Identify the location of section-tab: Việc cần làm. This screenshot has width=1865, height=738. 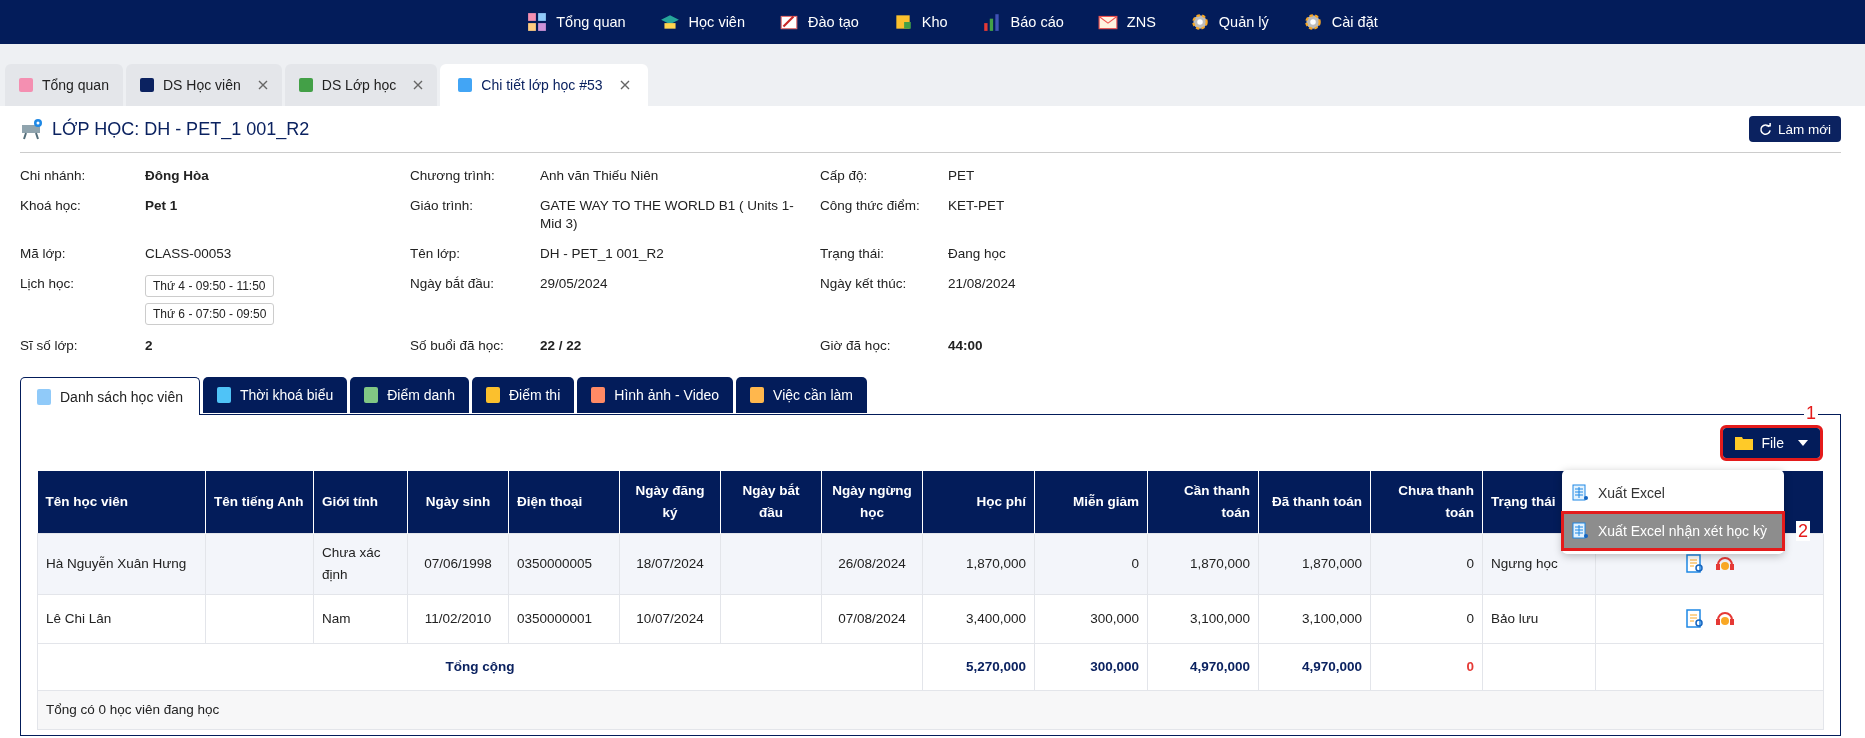
(801, 395).